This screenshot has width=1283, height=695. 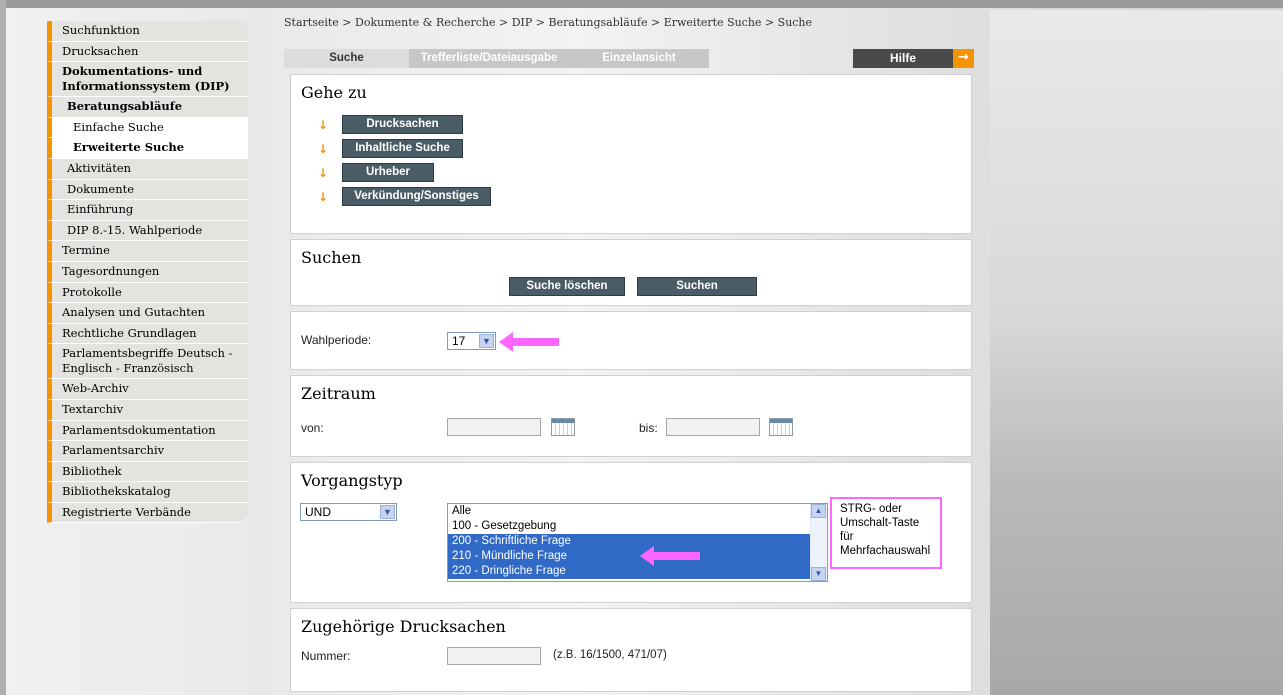 What do you see at coordinates (147, 513) in the screenshot?
I see `sidebar-item-registrierte-verbaende: Registrierte Verbände` at bounding box center [147, 513].